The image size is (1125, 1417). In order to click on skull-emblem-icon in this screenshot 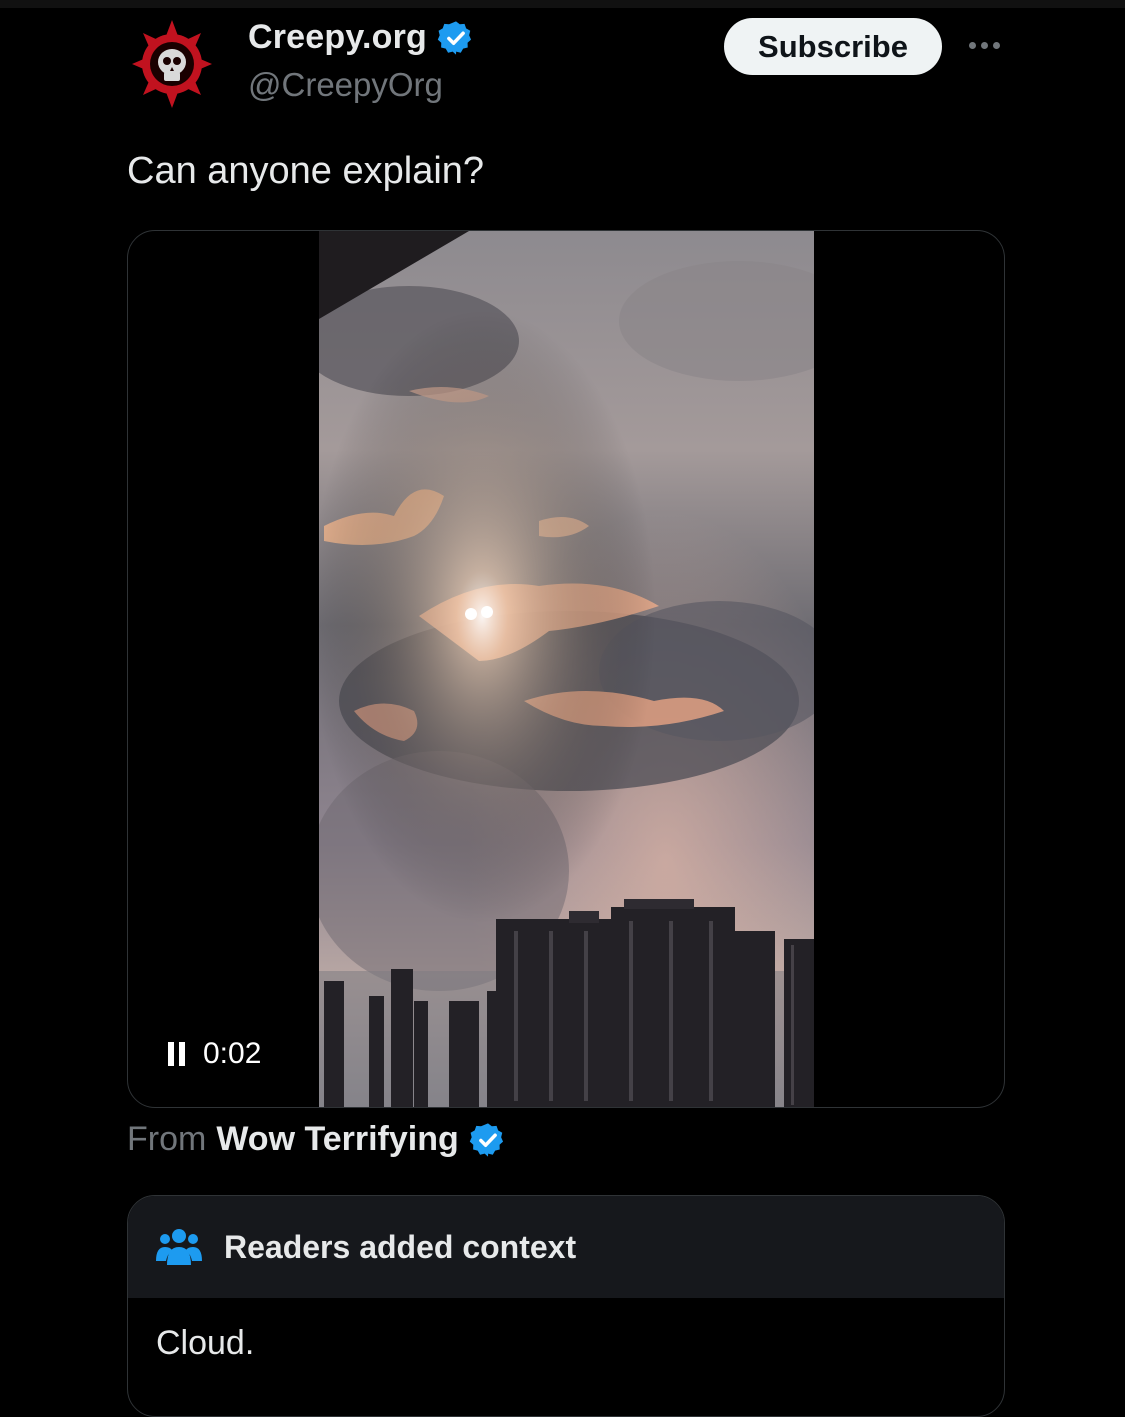, I will do `click(172, 64)`.